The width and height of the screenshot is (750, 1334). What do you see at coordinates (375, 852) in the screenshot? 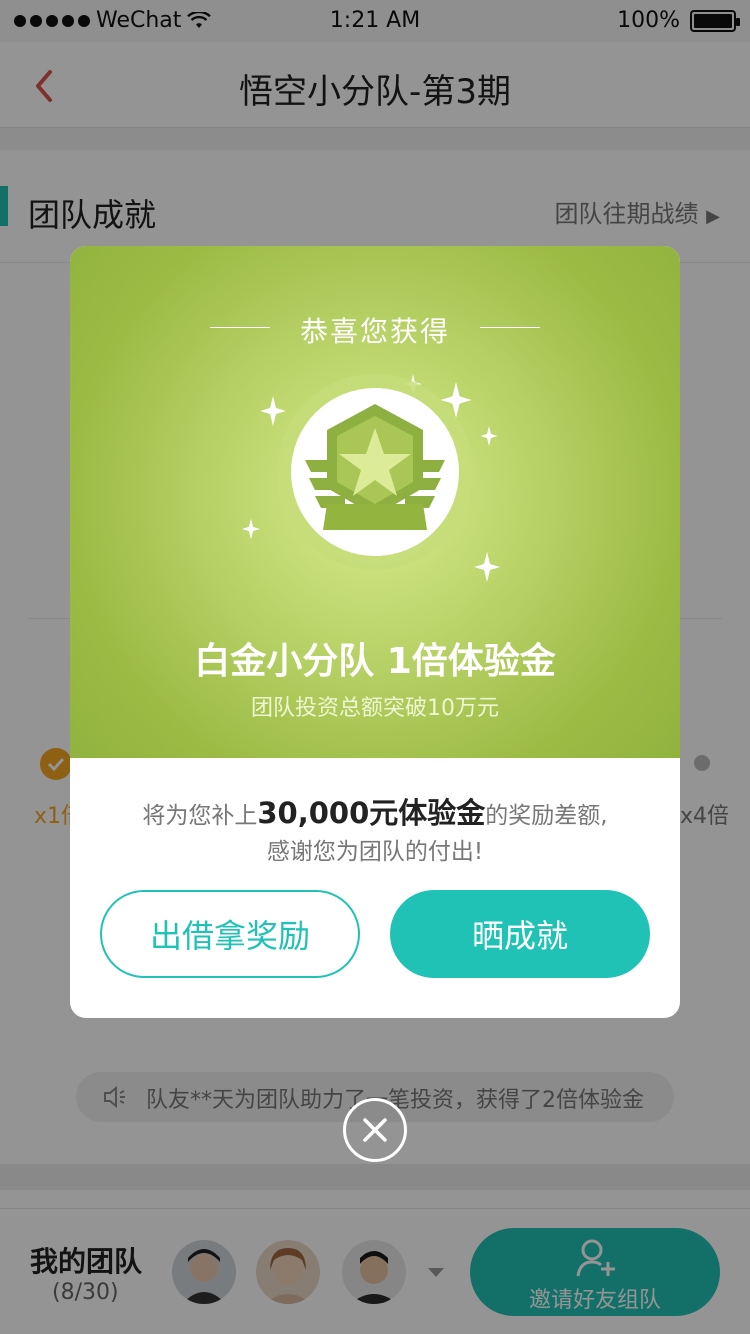
I see `thanks-text: 感谢您为团队的付出!` at bounding box center [375, 852].